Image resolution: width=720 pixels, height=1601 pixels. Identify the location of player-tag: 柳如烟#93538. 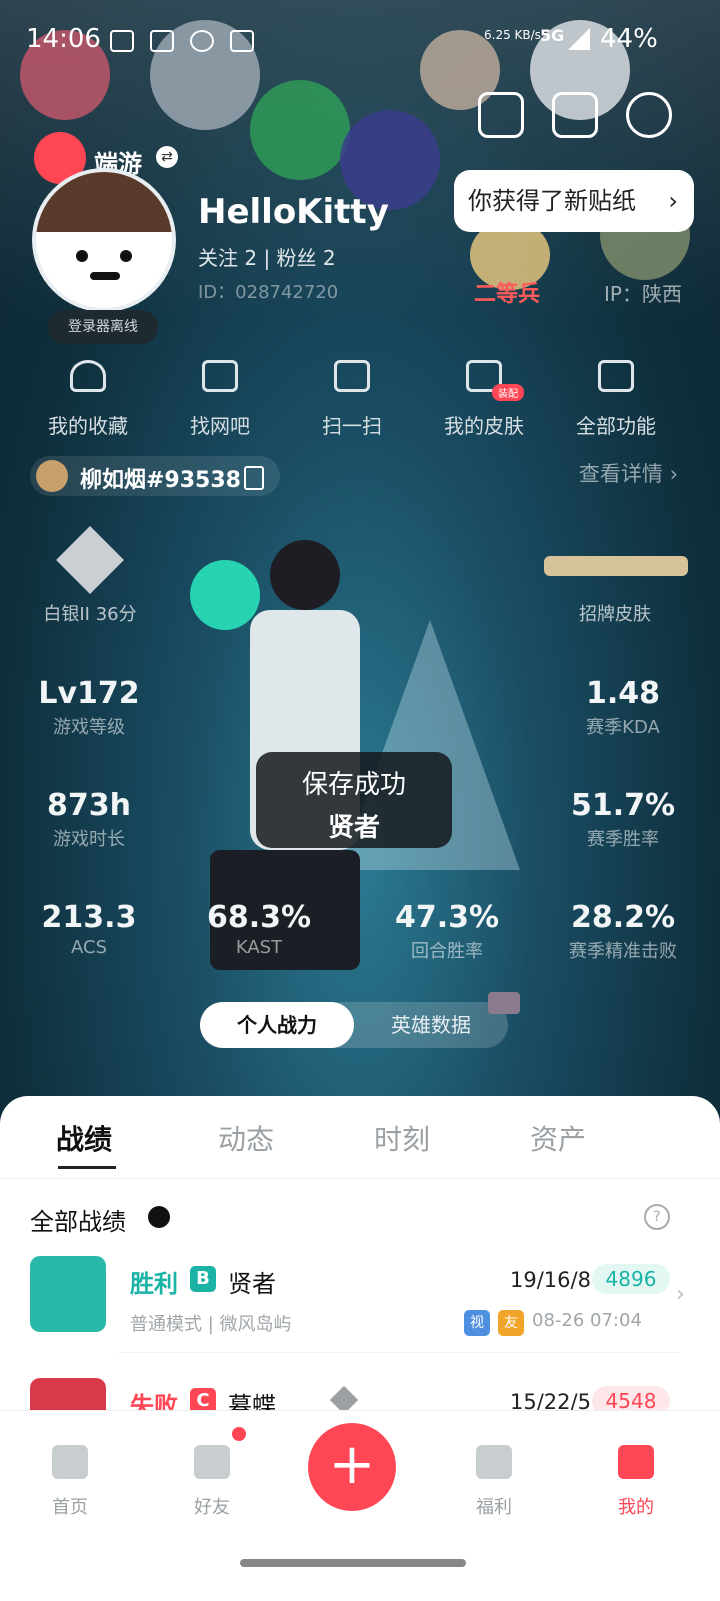
(155, 476).